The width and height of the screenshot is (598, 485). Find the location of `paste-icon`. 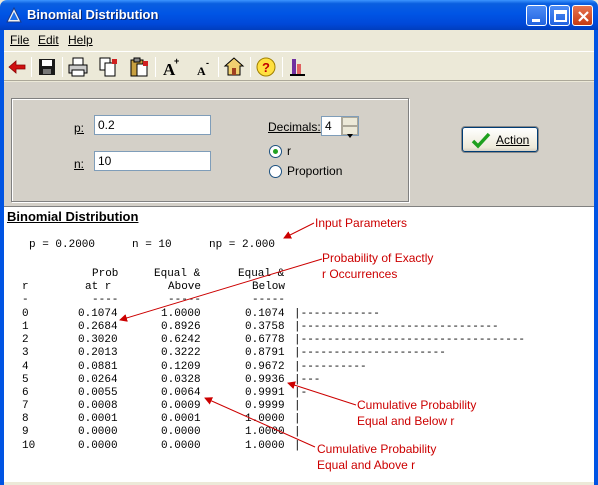

paste-icon is located at coordinates (139, 67).